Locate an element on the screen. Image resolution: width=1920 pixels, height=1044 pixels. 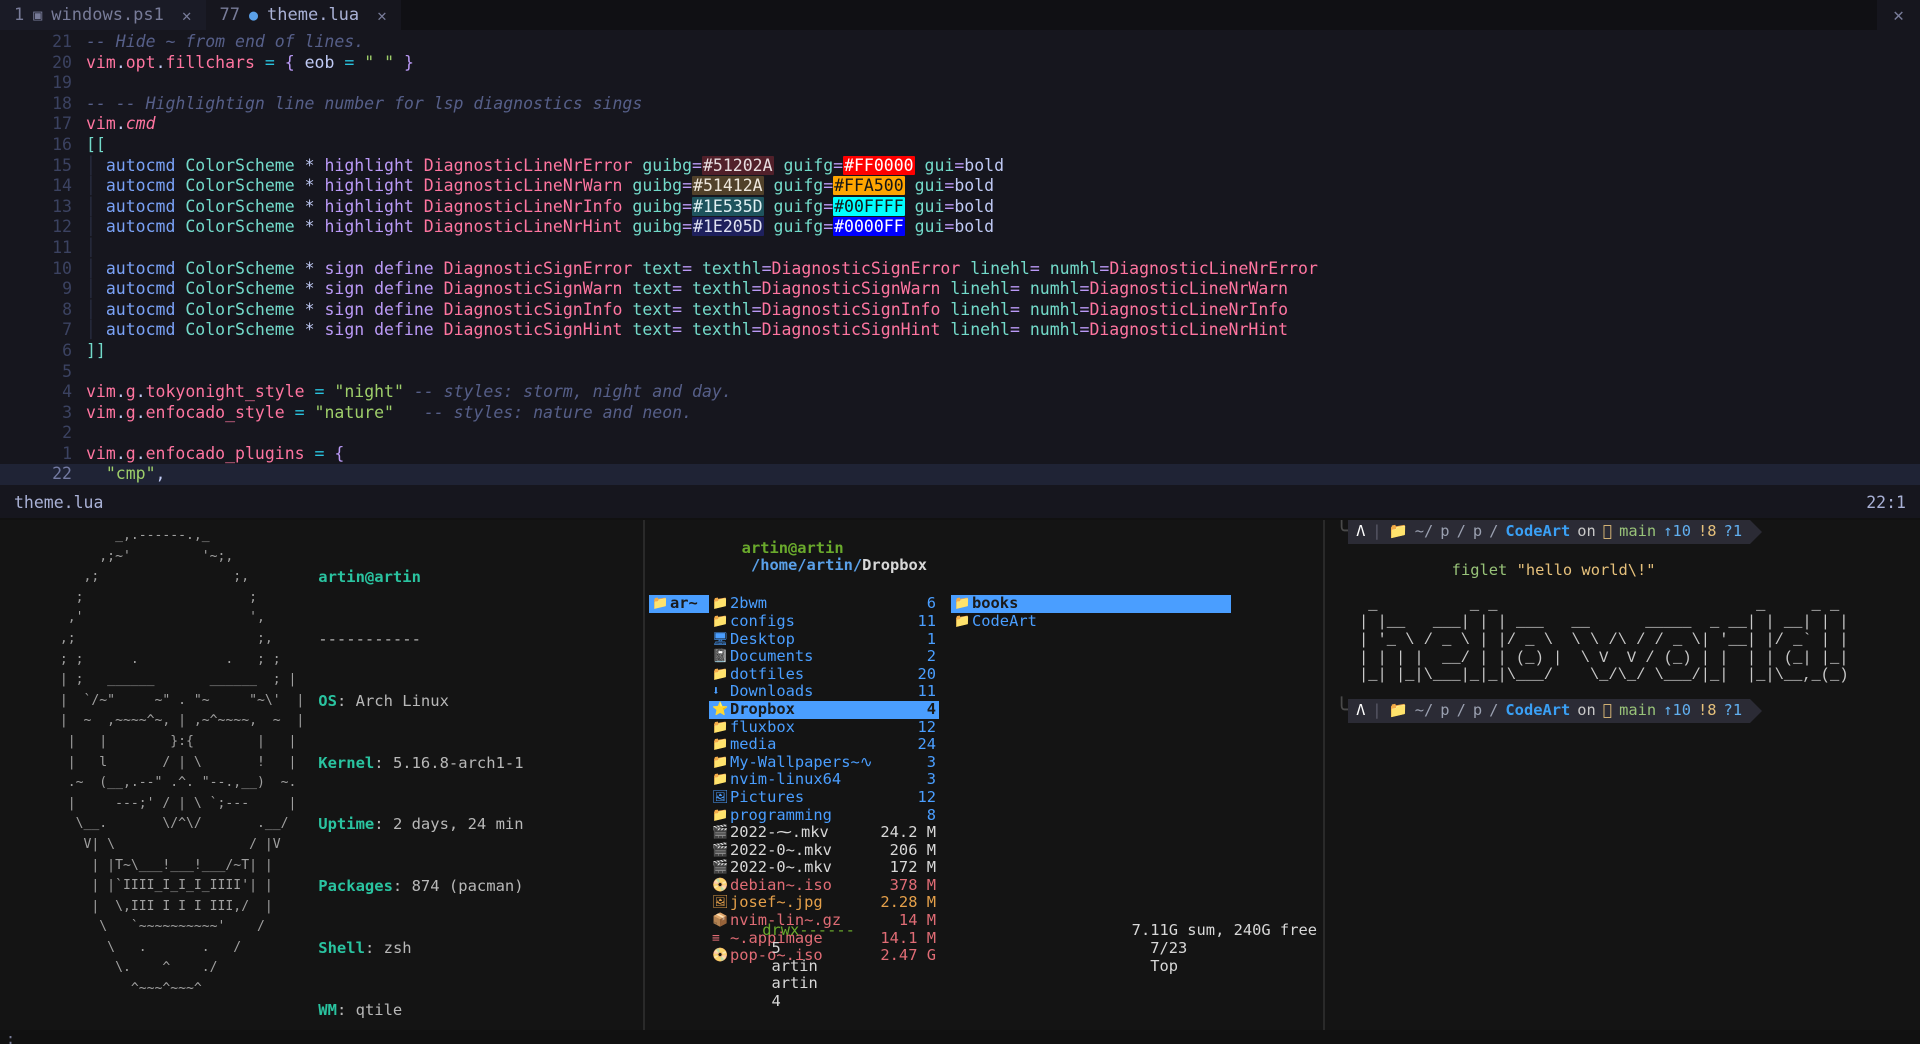
item-size: 206 M is located at coordinates (912, 849).